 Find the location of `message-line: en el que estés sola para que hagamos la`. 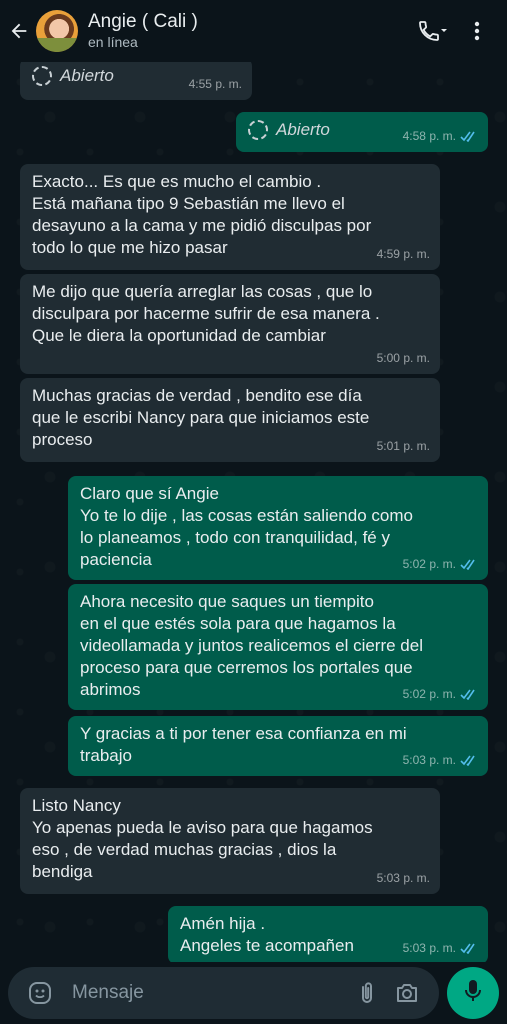

message-line: en el que estés sola para que hagamos la is located at coordinates (238, 623).